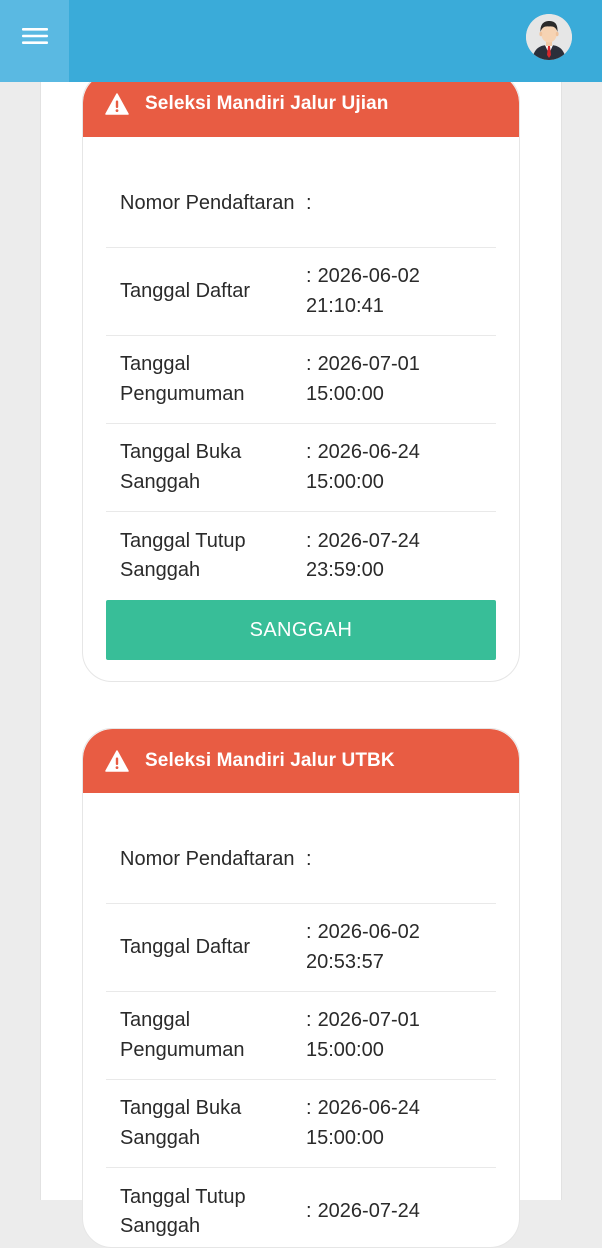 The width and height of the screenshot is (602, 1248). I want to click on row-value-text: 2026-07-24 23:59:00, so click(363, 555).